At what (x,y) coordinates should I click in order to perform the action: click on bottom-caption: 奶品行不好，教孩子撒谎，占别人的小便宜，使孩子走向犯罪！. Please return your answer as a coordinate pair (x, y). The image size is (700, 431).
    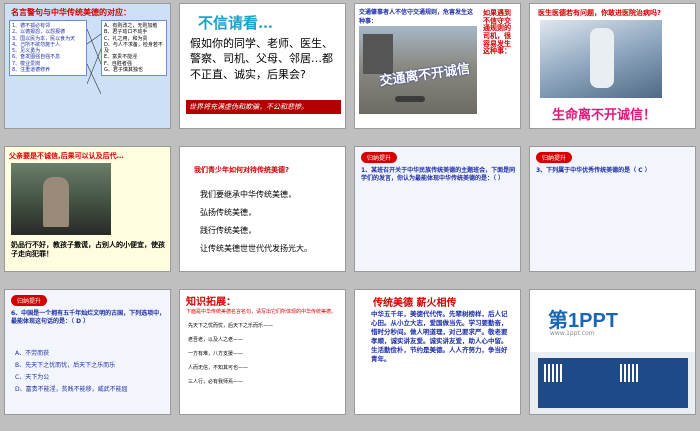
    Looking at the image, I should click on (88, 250).